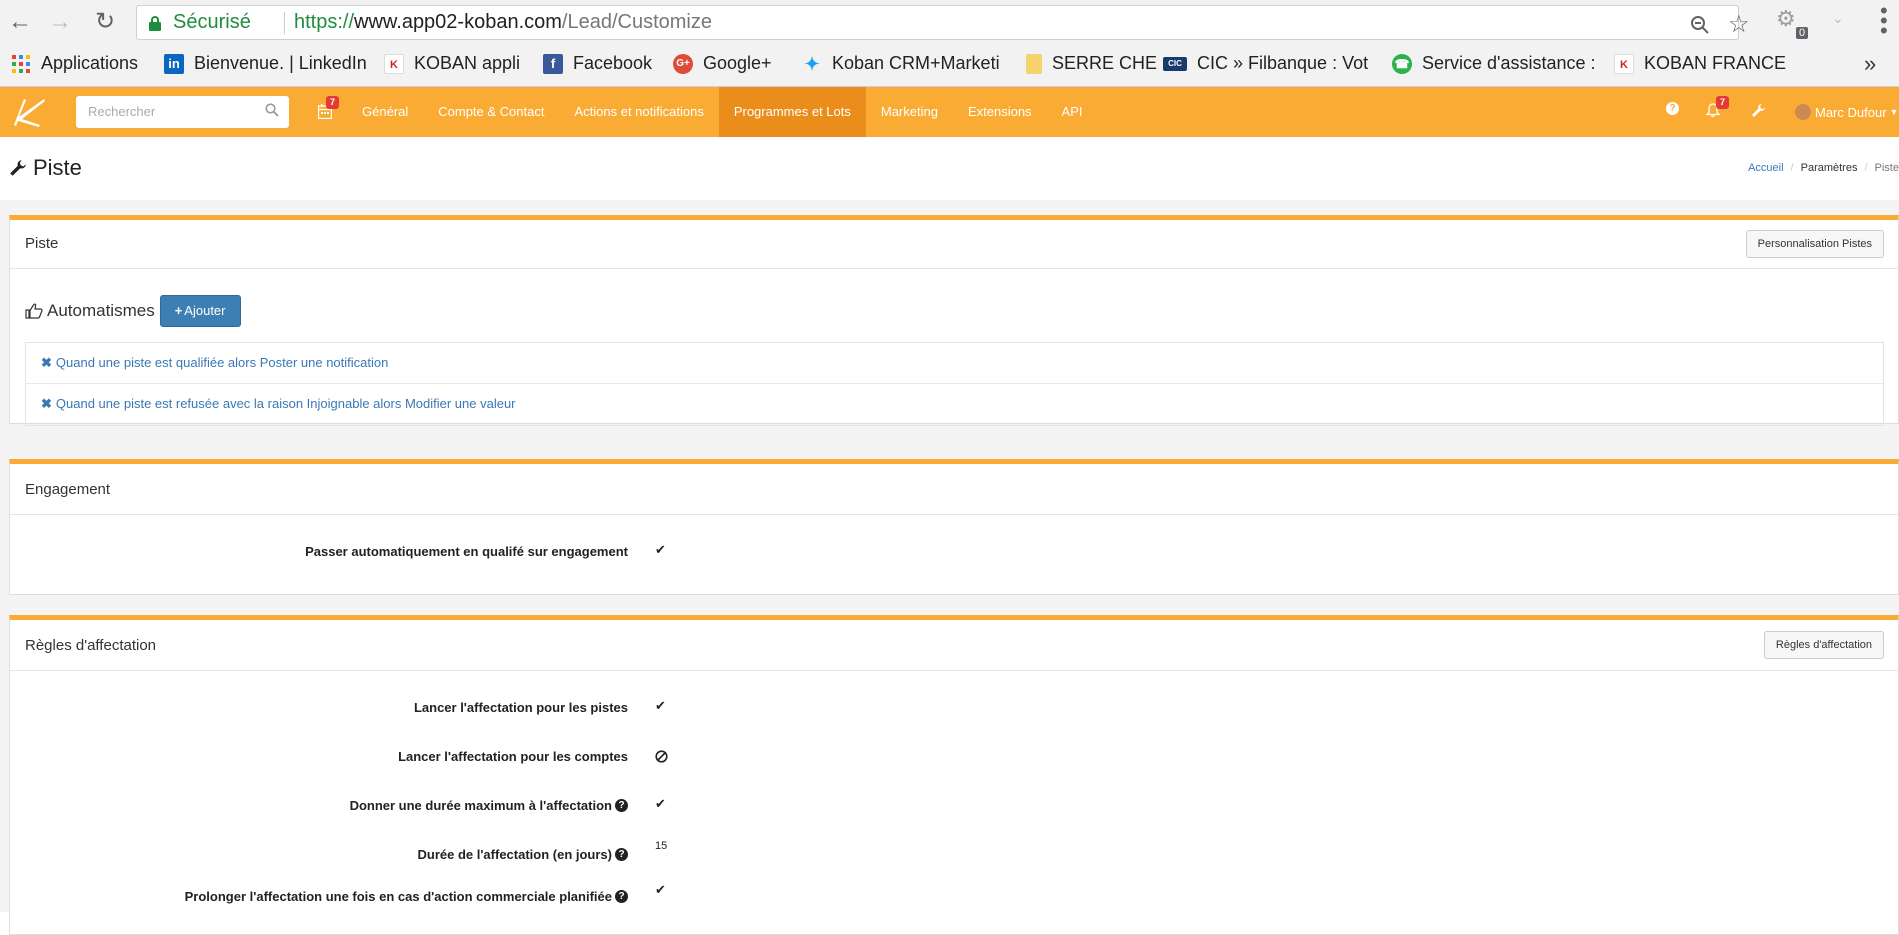  Describe the element at coordinates (722, 63) in the screenshot. I see `bookmark-google-plus: G+ Google+` at that location.